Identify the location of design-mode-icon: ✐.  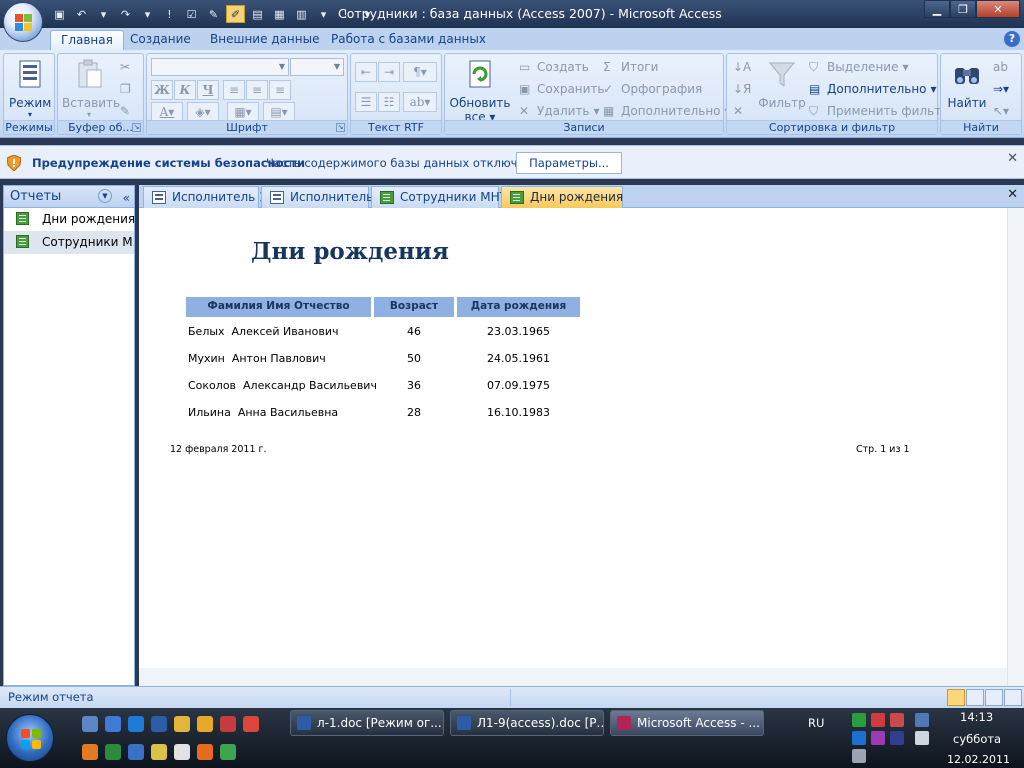
(235, 14).